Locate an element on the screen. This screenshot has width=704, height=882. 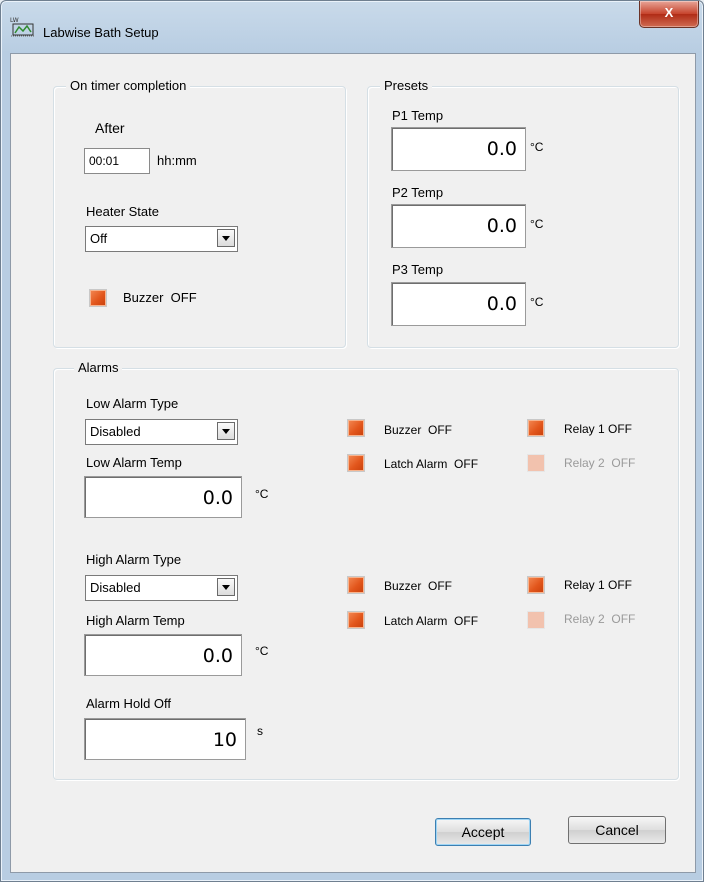
title-bar: LW Labwise Bath Setup X is located at coordinates (352, 27).